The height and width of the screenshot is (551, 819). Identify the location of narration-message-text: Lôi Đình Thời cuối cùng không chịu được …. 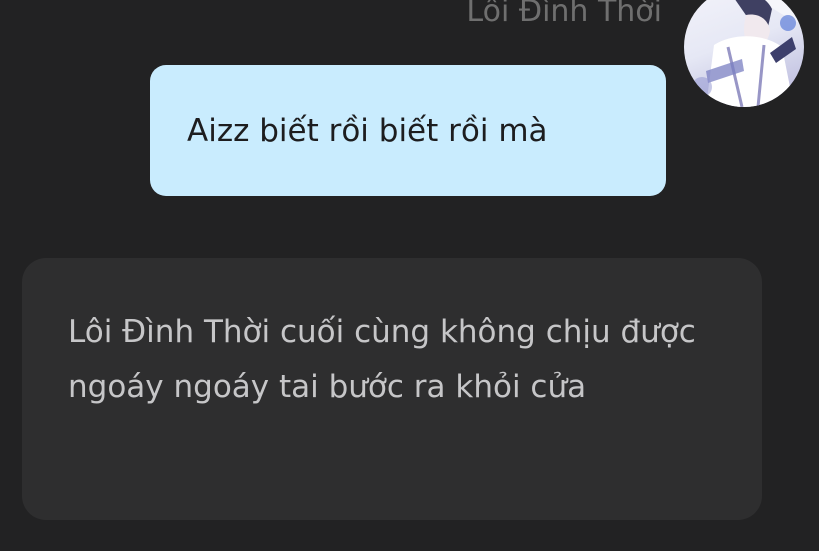
(382, 359).